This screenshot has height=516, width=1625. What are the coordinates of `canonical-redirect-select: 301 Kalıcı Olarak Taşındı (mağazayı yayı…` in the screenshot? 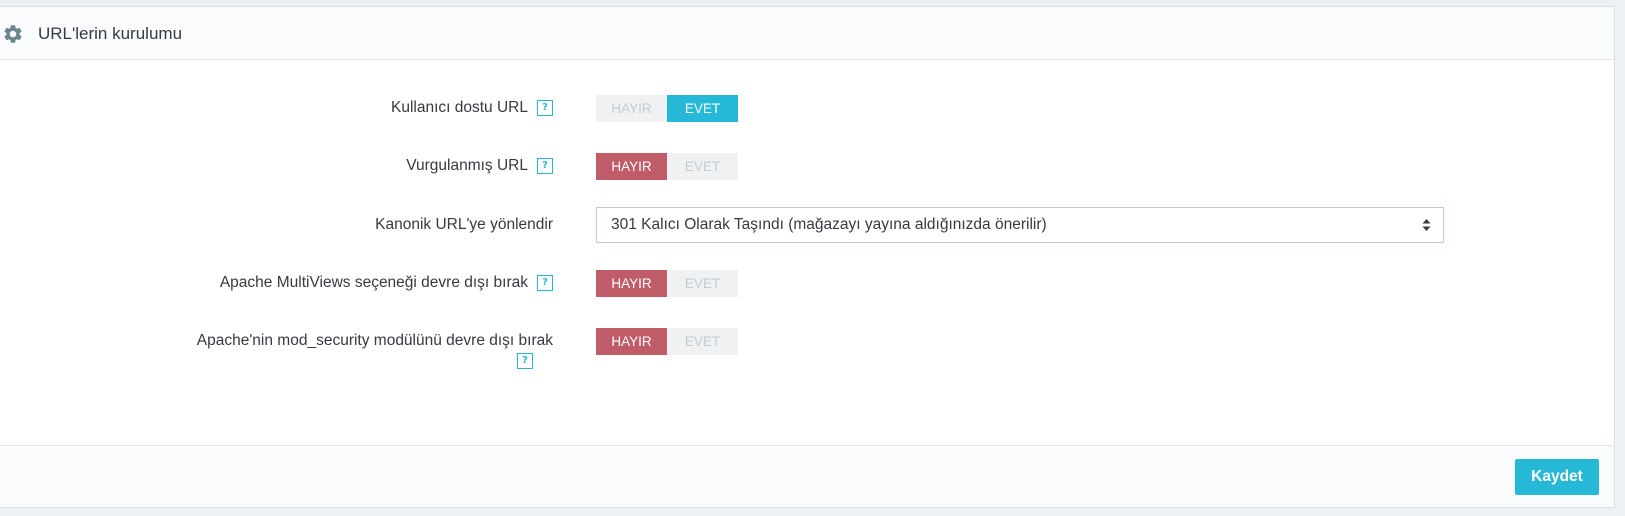 It's located at (1020, 225).